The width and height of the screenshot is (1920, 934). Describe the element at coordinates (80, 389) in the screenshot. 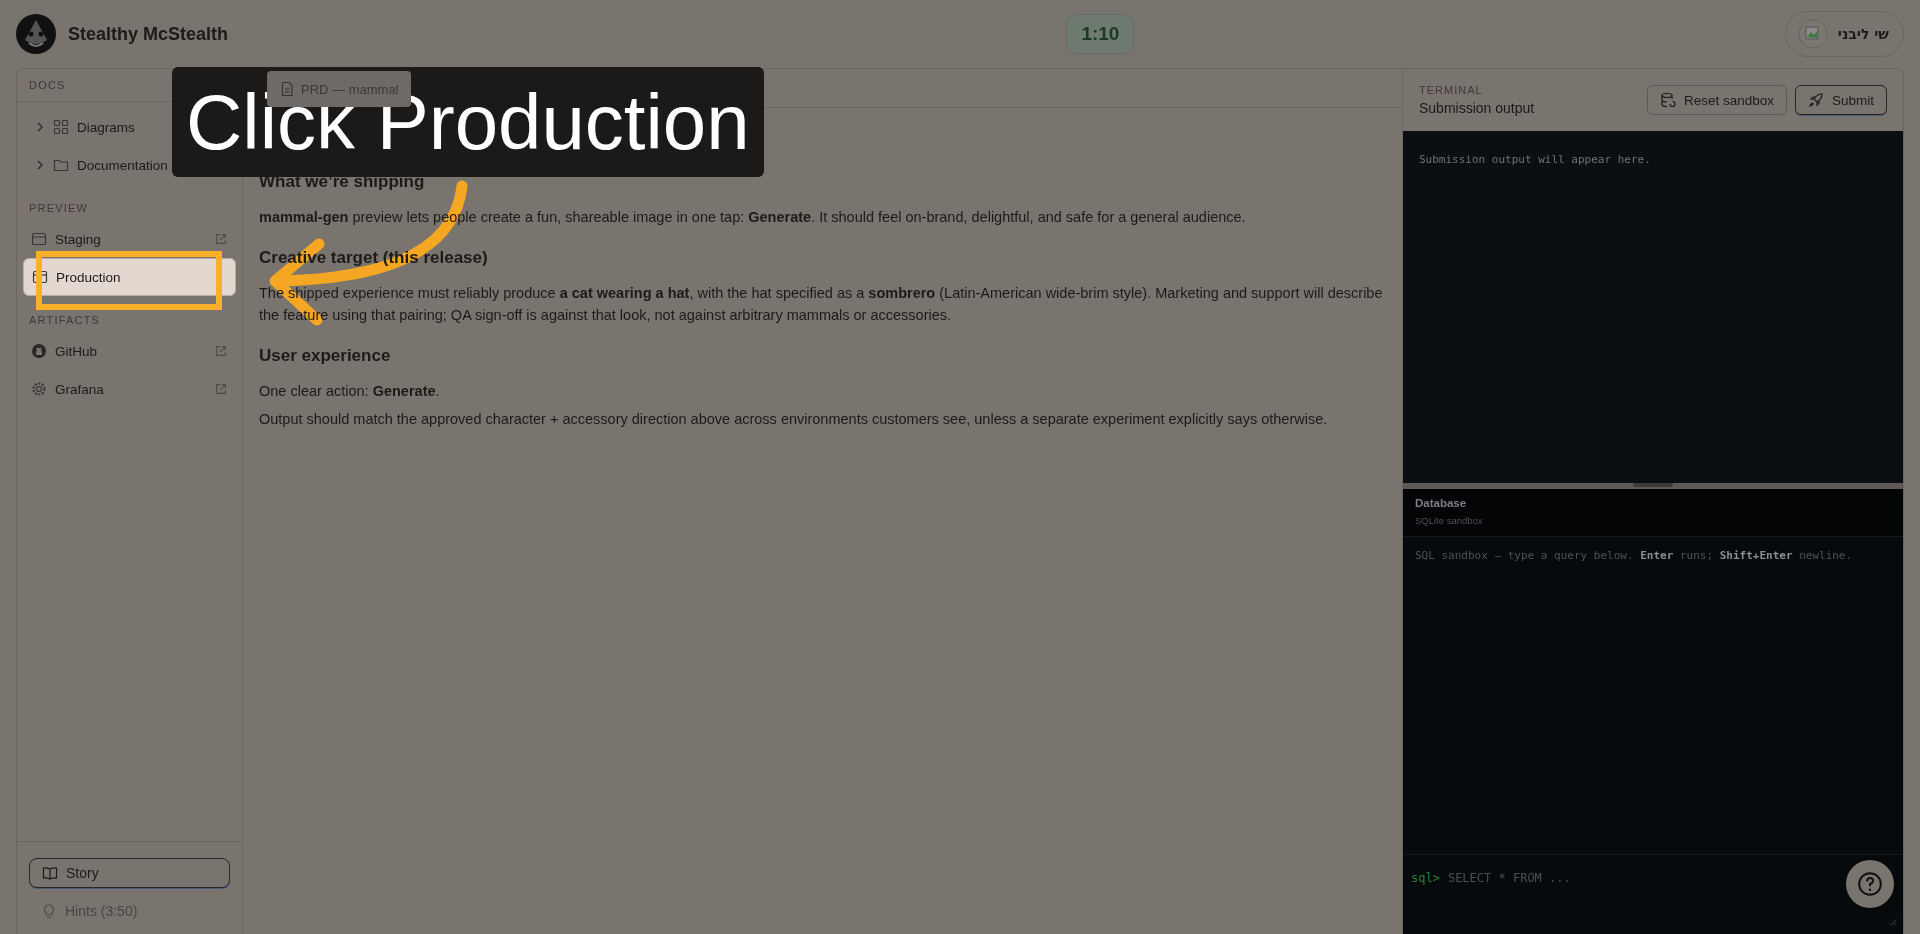

I see `nav-item-label: Grafana` at that location.